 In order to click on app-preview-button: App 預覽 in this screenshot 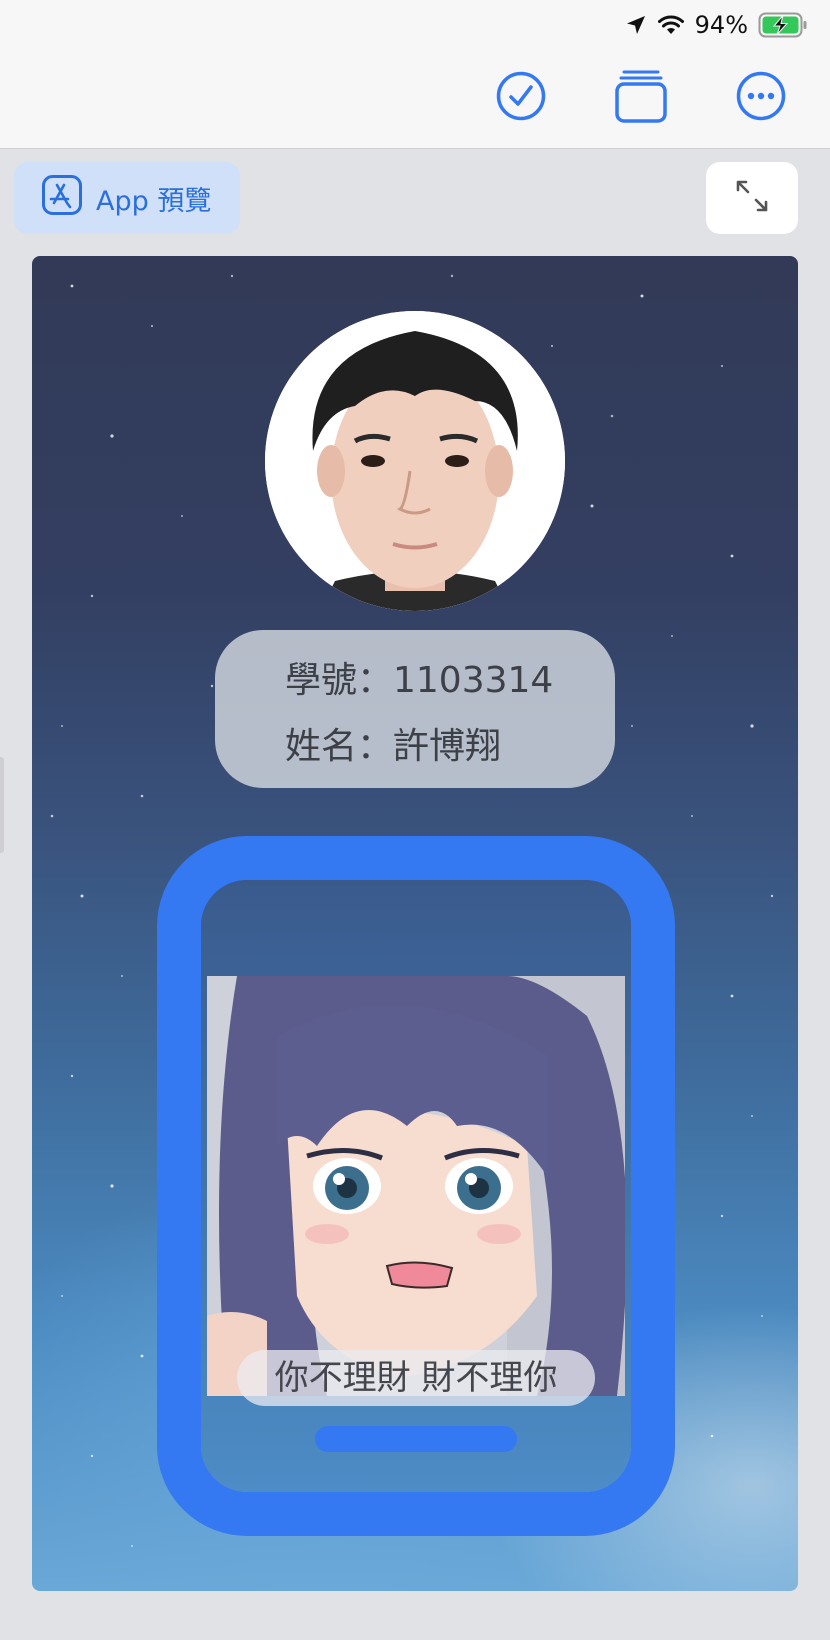, I will do `click(127, 198)`.